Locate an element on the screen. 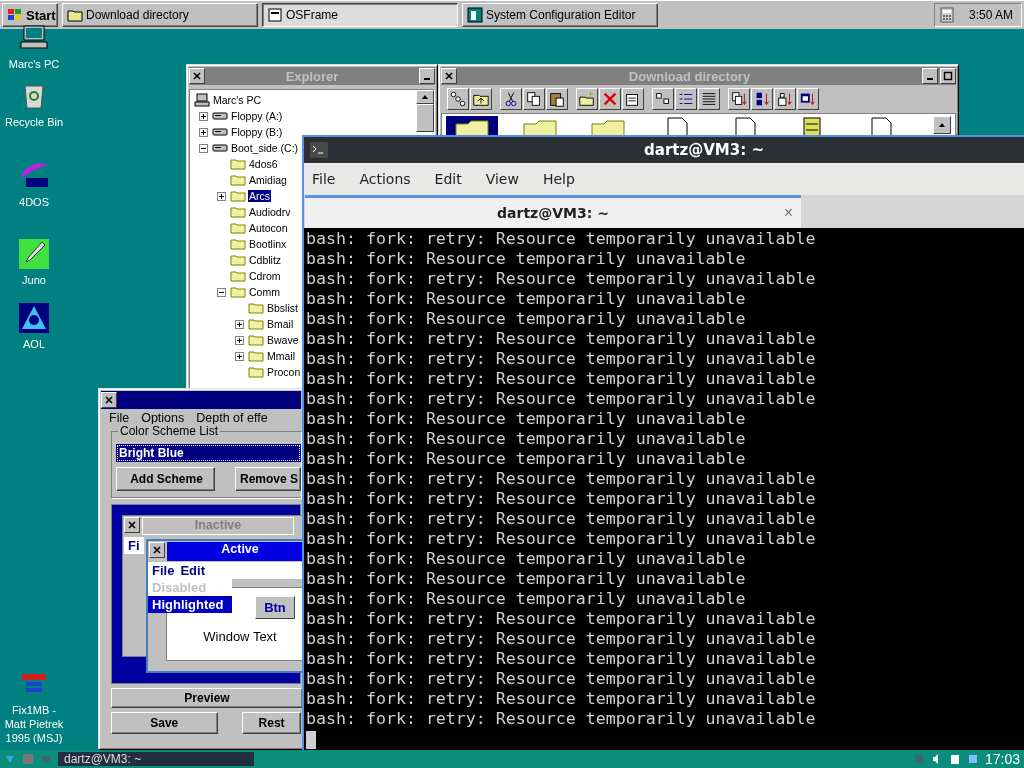  tree-item: Bmail is located at coordinates (280, 324).